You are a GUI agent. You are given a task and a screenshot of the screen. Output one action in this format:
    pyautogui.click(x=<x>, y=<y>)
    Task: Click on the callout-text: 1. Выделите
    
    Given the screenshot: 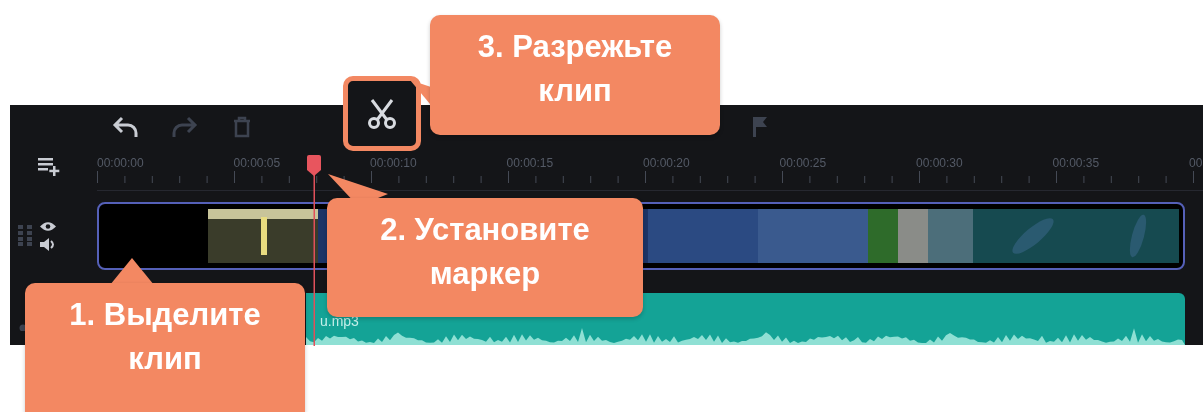 What is the action you would take?
    pyautogui.click(x=165, y=315)
    